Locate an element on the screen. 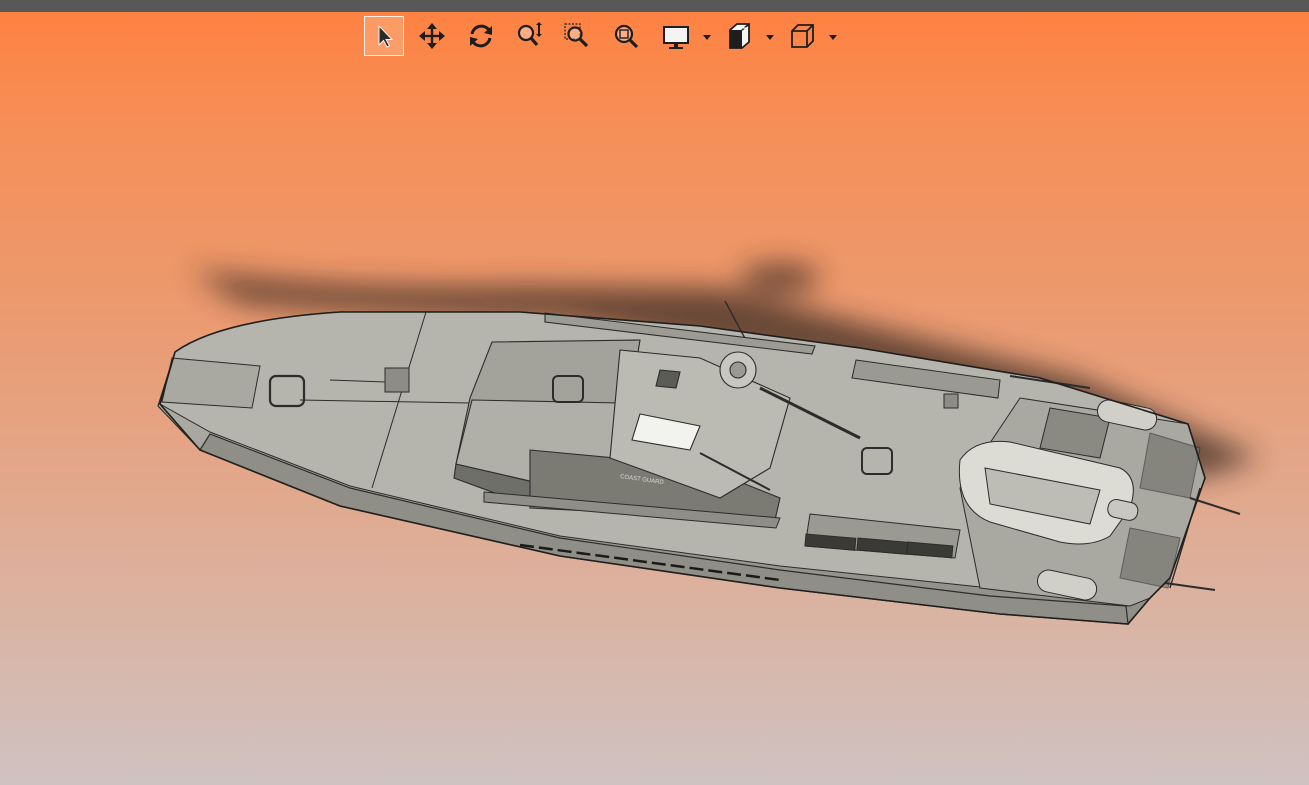 This screenshot has height=785, width=1309. select-arrow-icon is located at coordinates (386, 36).